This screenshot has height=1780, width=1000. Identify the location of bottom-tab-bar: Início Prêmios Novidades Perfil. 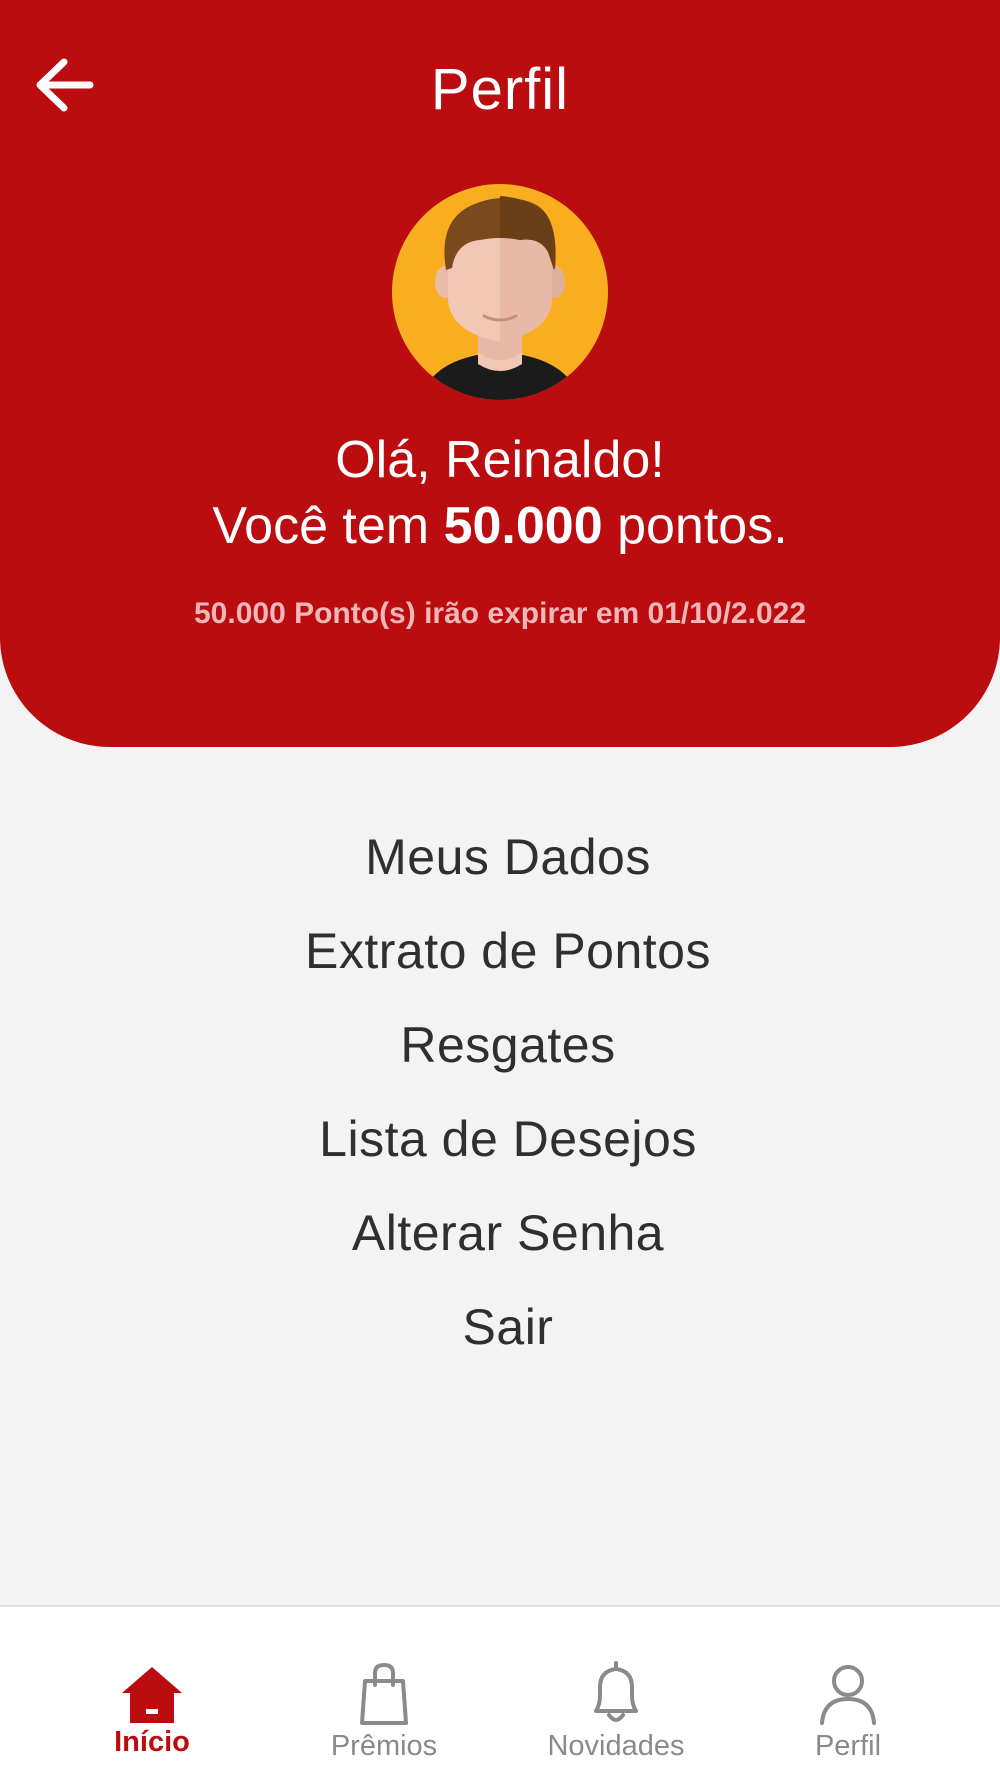
(500, 1692).